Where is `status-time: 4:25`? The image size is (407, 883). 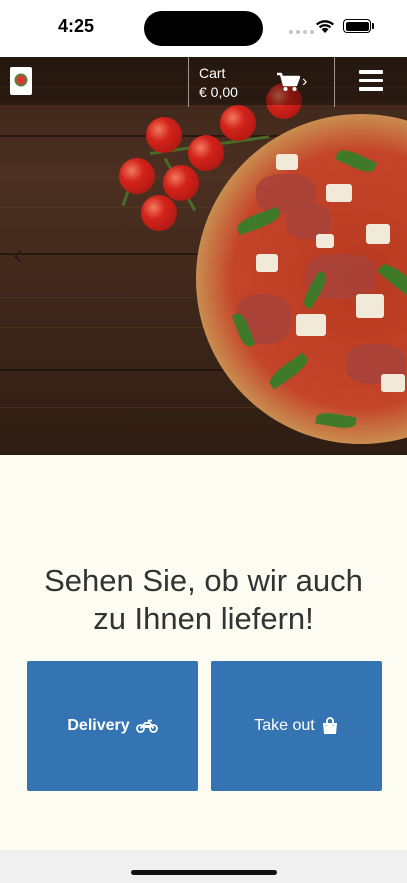
status-time: 4:25 is located at coordinates (76, 26).